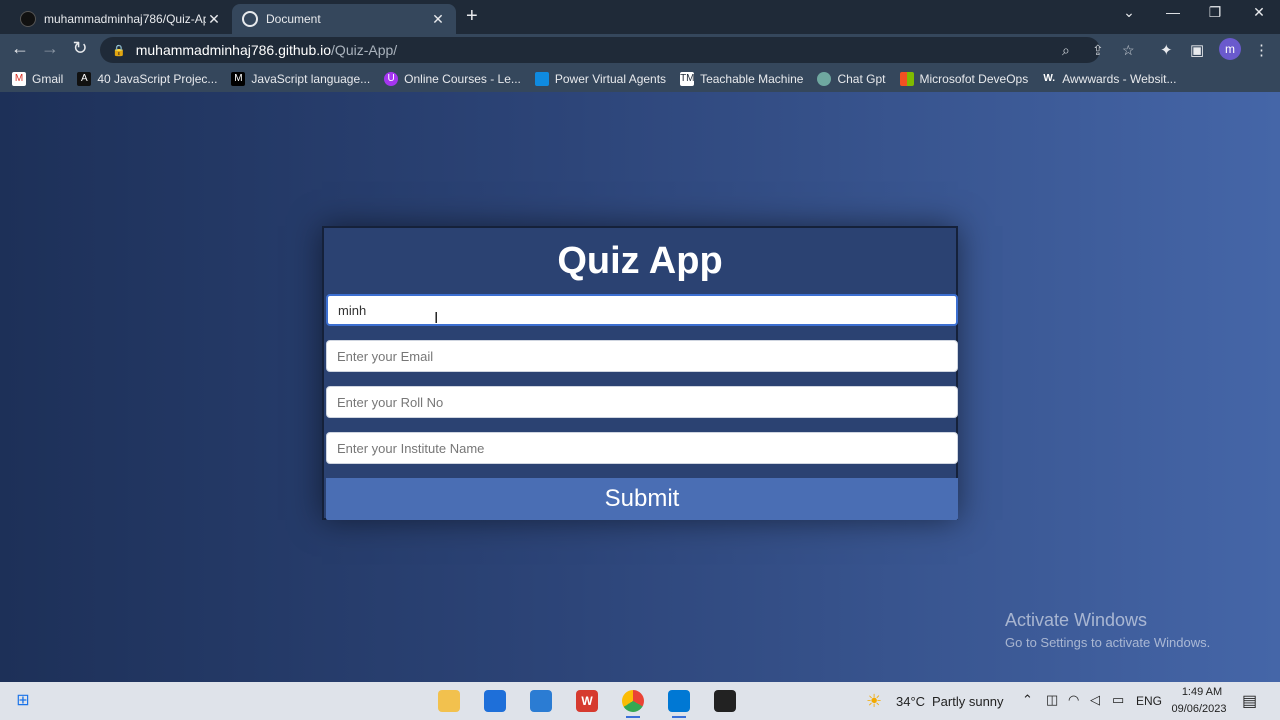 This screenshot has height=720, width=1280. I want to click on tab-title: muhammadminhaj786/Quiz-App, so click(125, 19).